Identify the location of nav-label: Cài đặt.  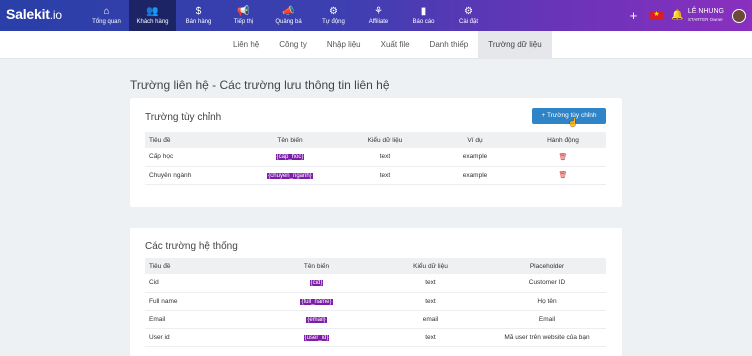
(468, 22).